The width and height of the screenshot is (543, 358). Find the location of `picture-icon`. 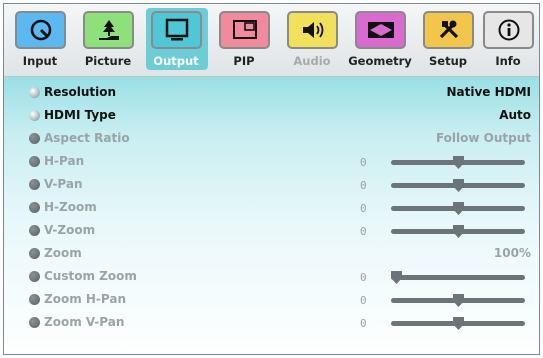

picture-icon is located at coordinates (108, 30).